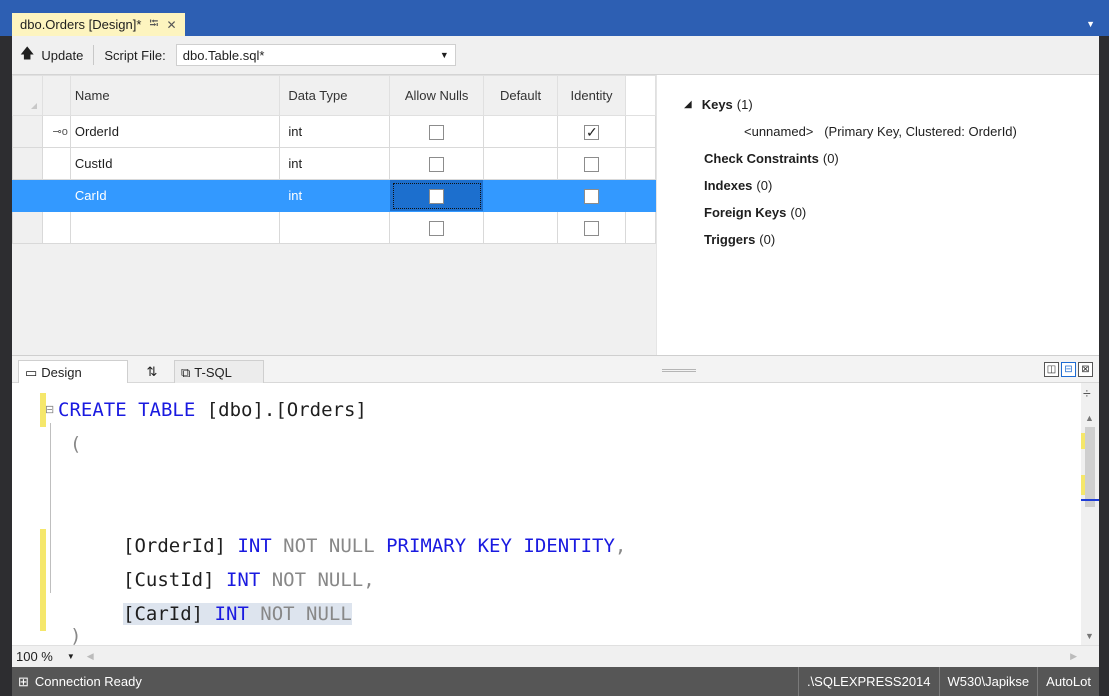 The width and height of the screenshot is (1109, 696). I want to click on table-row: ⊸o OrderId int, so click(334, 131).